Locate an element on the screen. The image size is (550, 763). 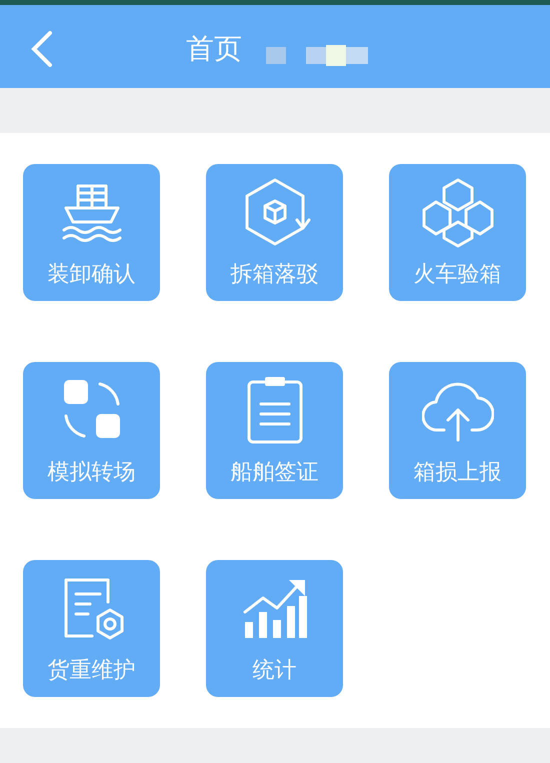
cubes-icon is located at coordinates (458, 212).